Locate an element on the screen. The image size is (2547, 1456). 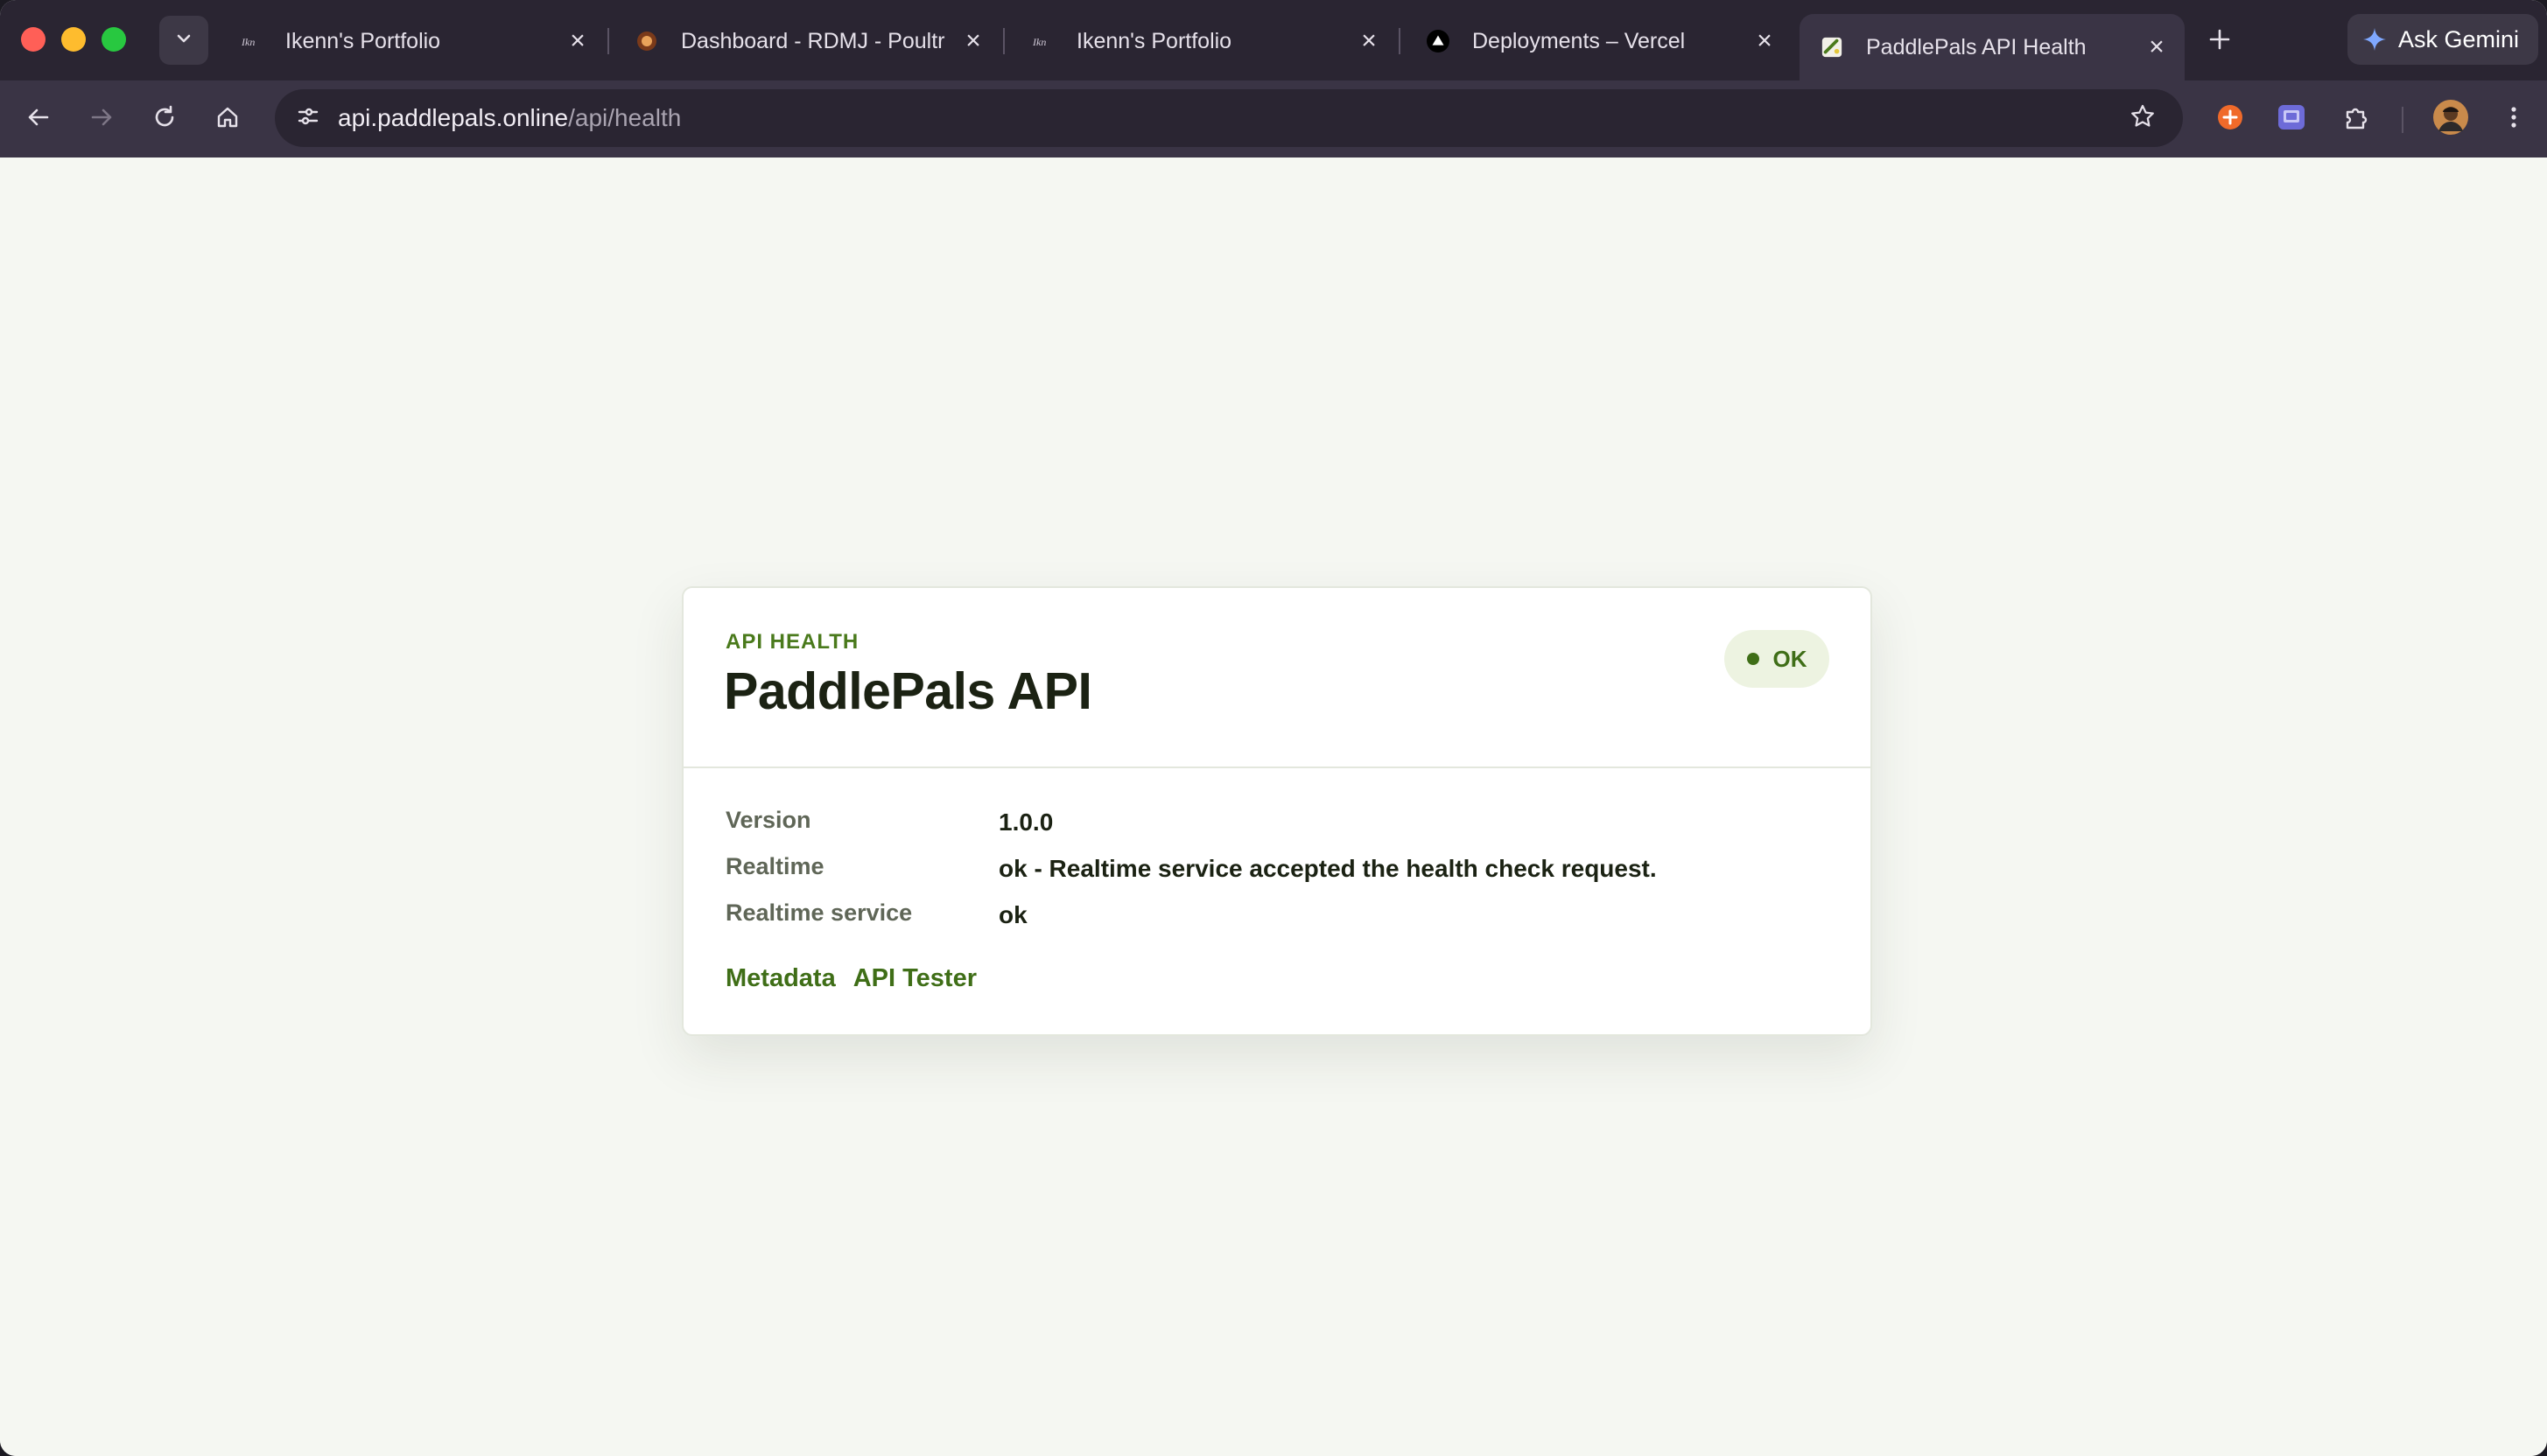
card-eyebrow: API HEALTH is located at coordinates (793, 642).